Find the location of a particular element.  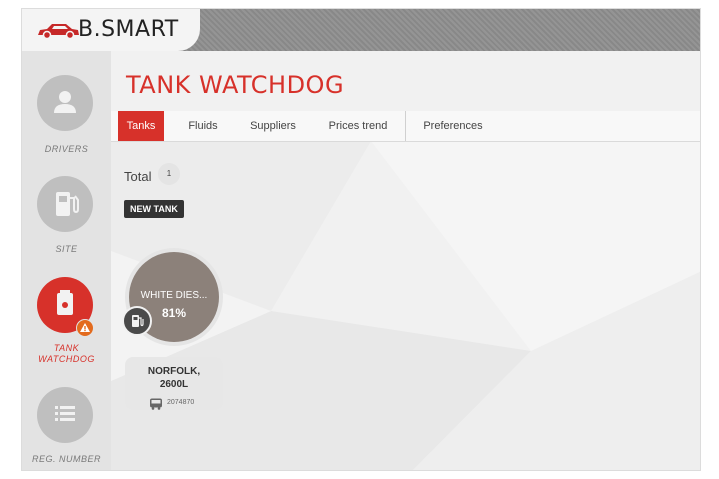

tank-card: NORFOLK, 2600L 2074870 is located at coordinates (174, 383).